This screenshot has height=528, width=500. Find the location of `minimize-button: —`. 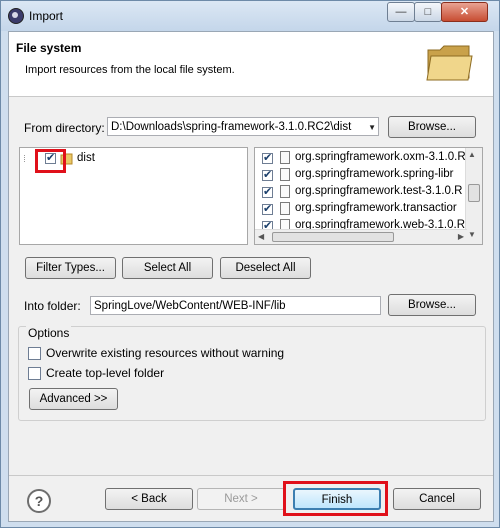

minimize-button: — is located at coordinates (401, 12).